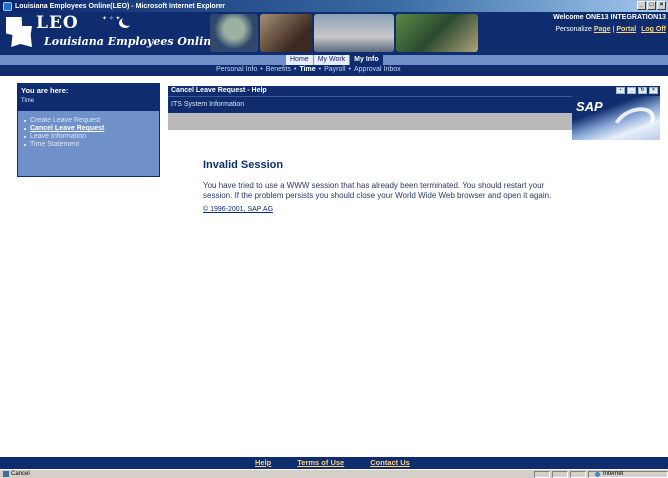 Image resolution: width=668 pixels, height=478 pixels. I want to click on portal-link: Portal, so click(626, 29).